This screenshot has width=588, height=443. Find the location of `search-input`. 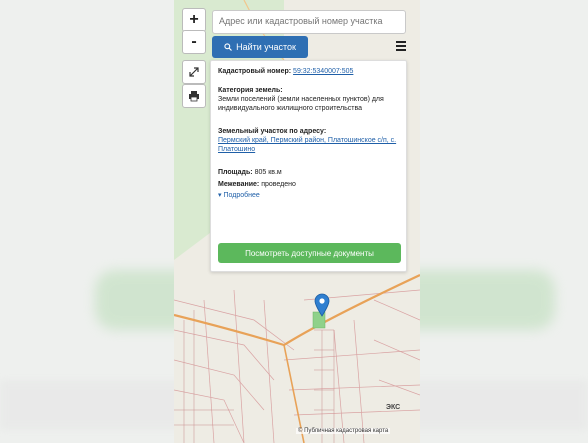

search-input is located at coordinates (309, 21).